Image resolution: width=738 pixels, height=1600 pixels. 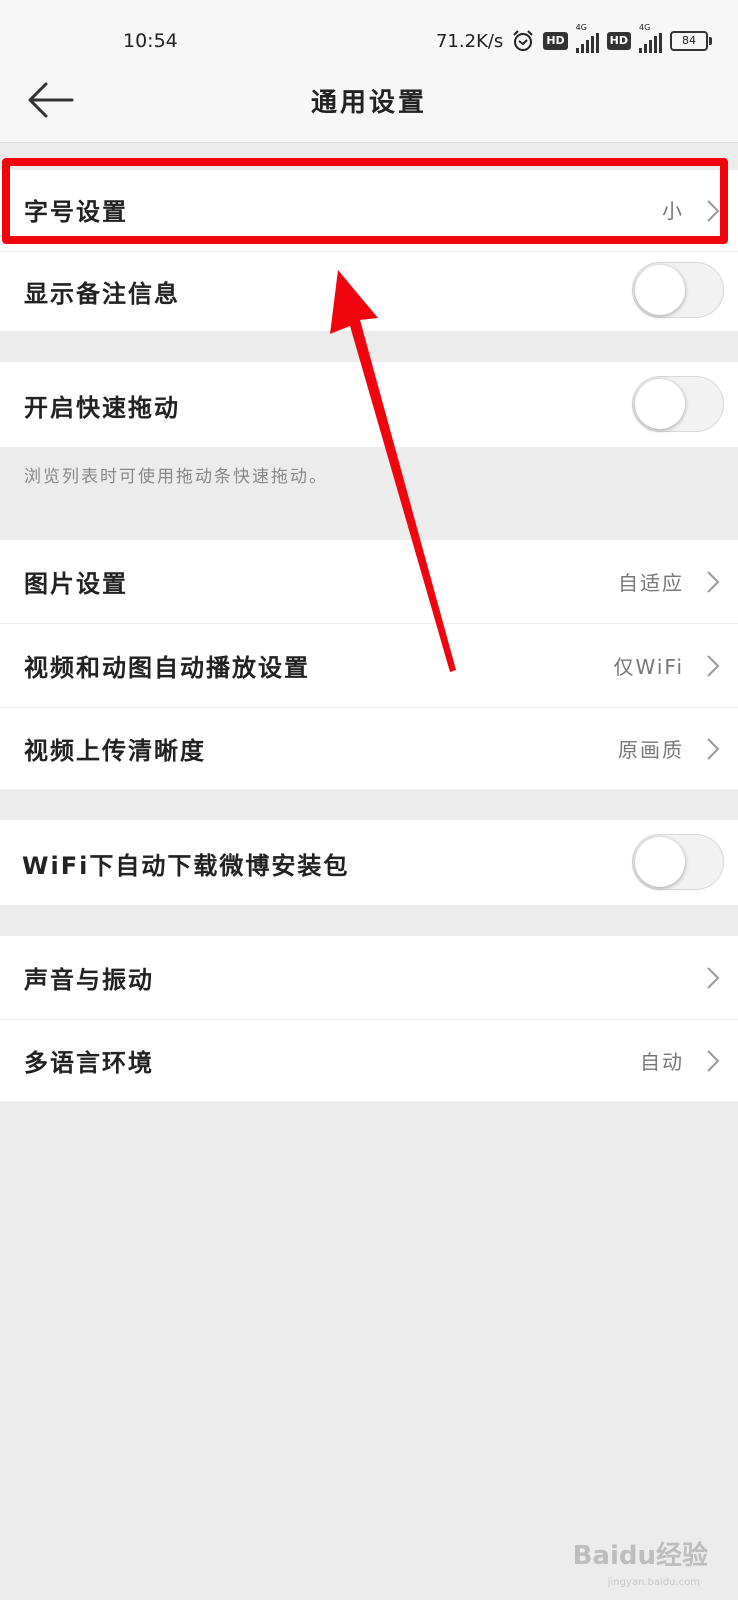 I want to click on autoplay-value: 仅WiFi, so click(x=648, y=667).